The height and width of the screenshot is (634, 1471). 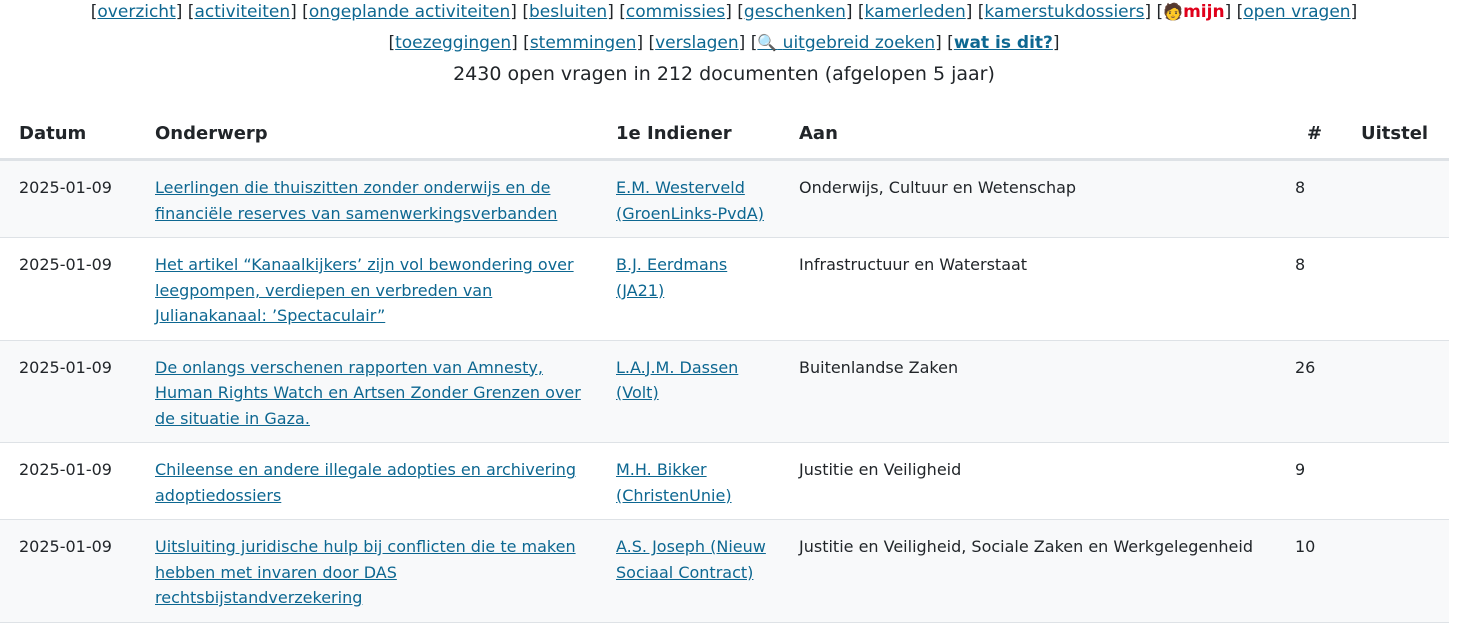 I want to click on nav-link-mijn-label: mijn, so click(x=1204, y=12).